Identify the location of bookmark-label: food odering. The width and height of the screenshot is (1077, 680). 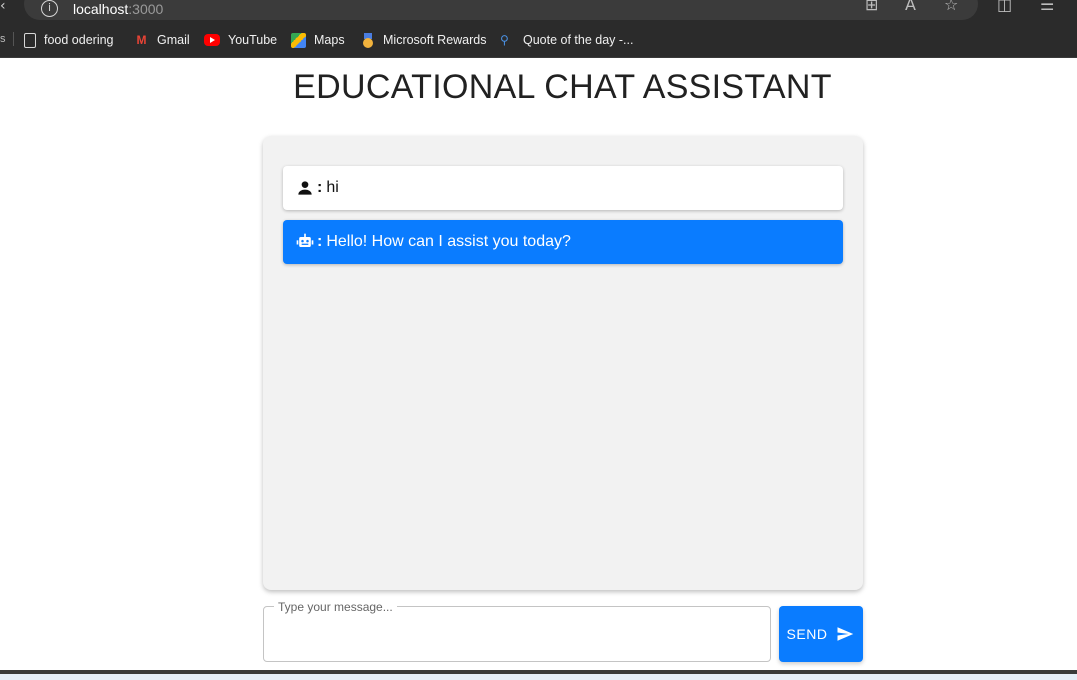
(79, 40).